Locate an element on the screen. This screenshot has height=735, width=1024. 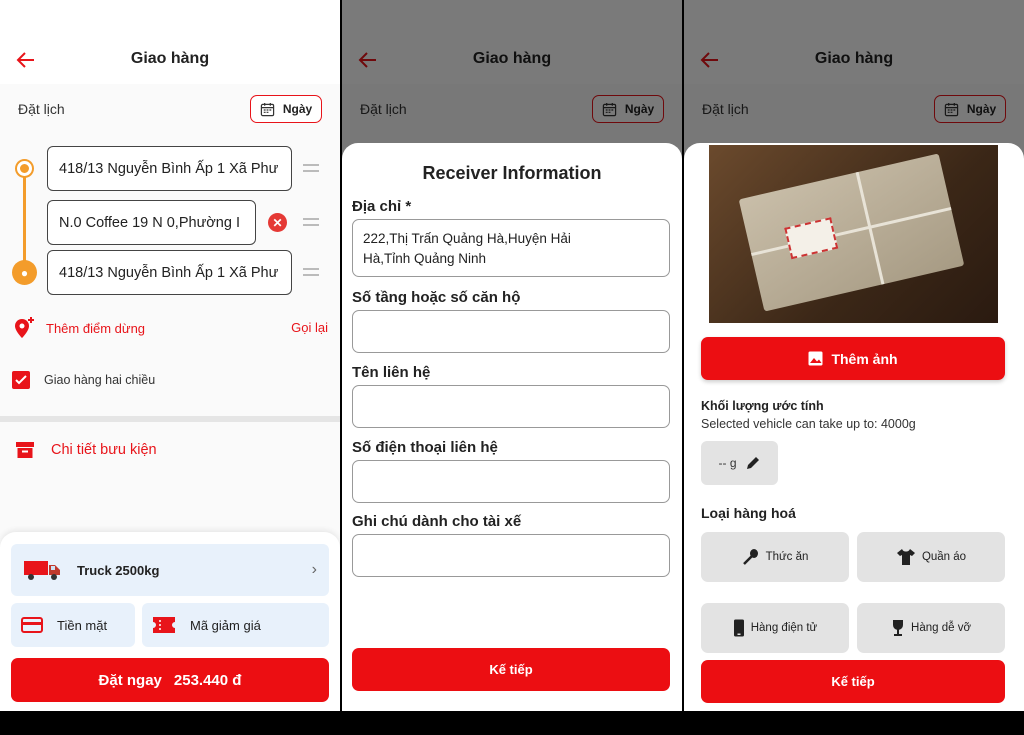
address-line-2: Hà,Tỉnh Quảng Ninh is located at coordinates (425, 258).